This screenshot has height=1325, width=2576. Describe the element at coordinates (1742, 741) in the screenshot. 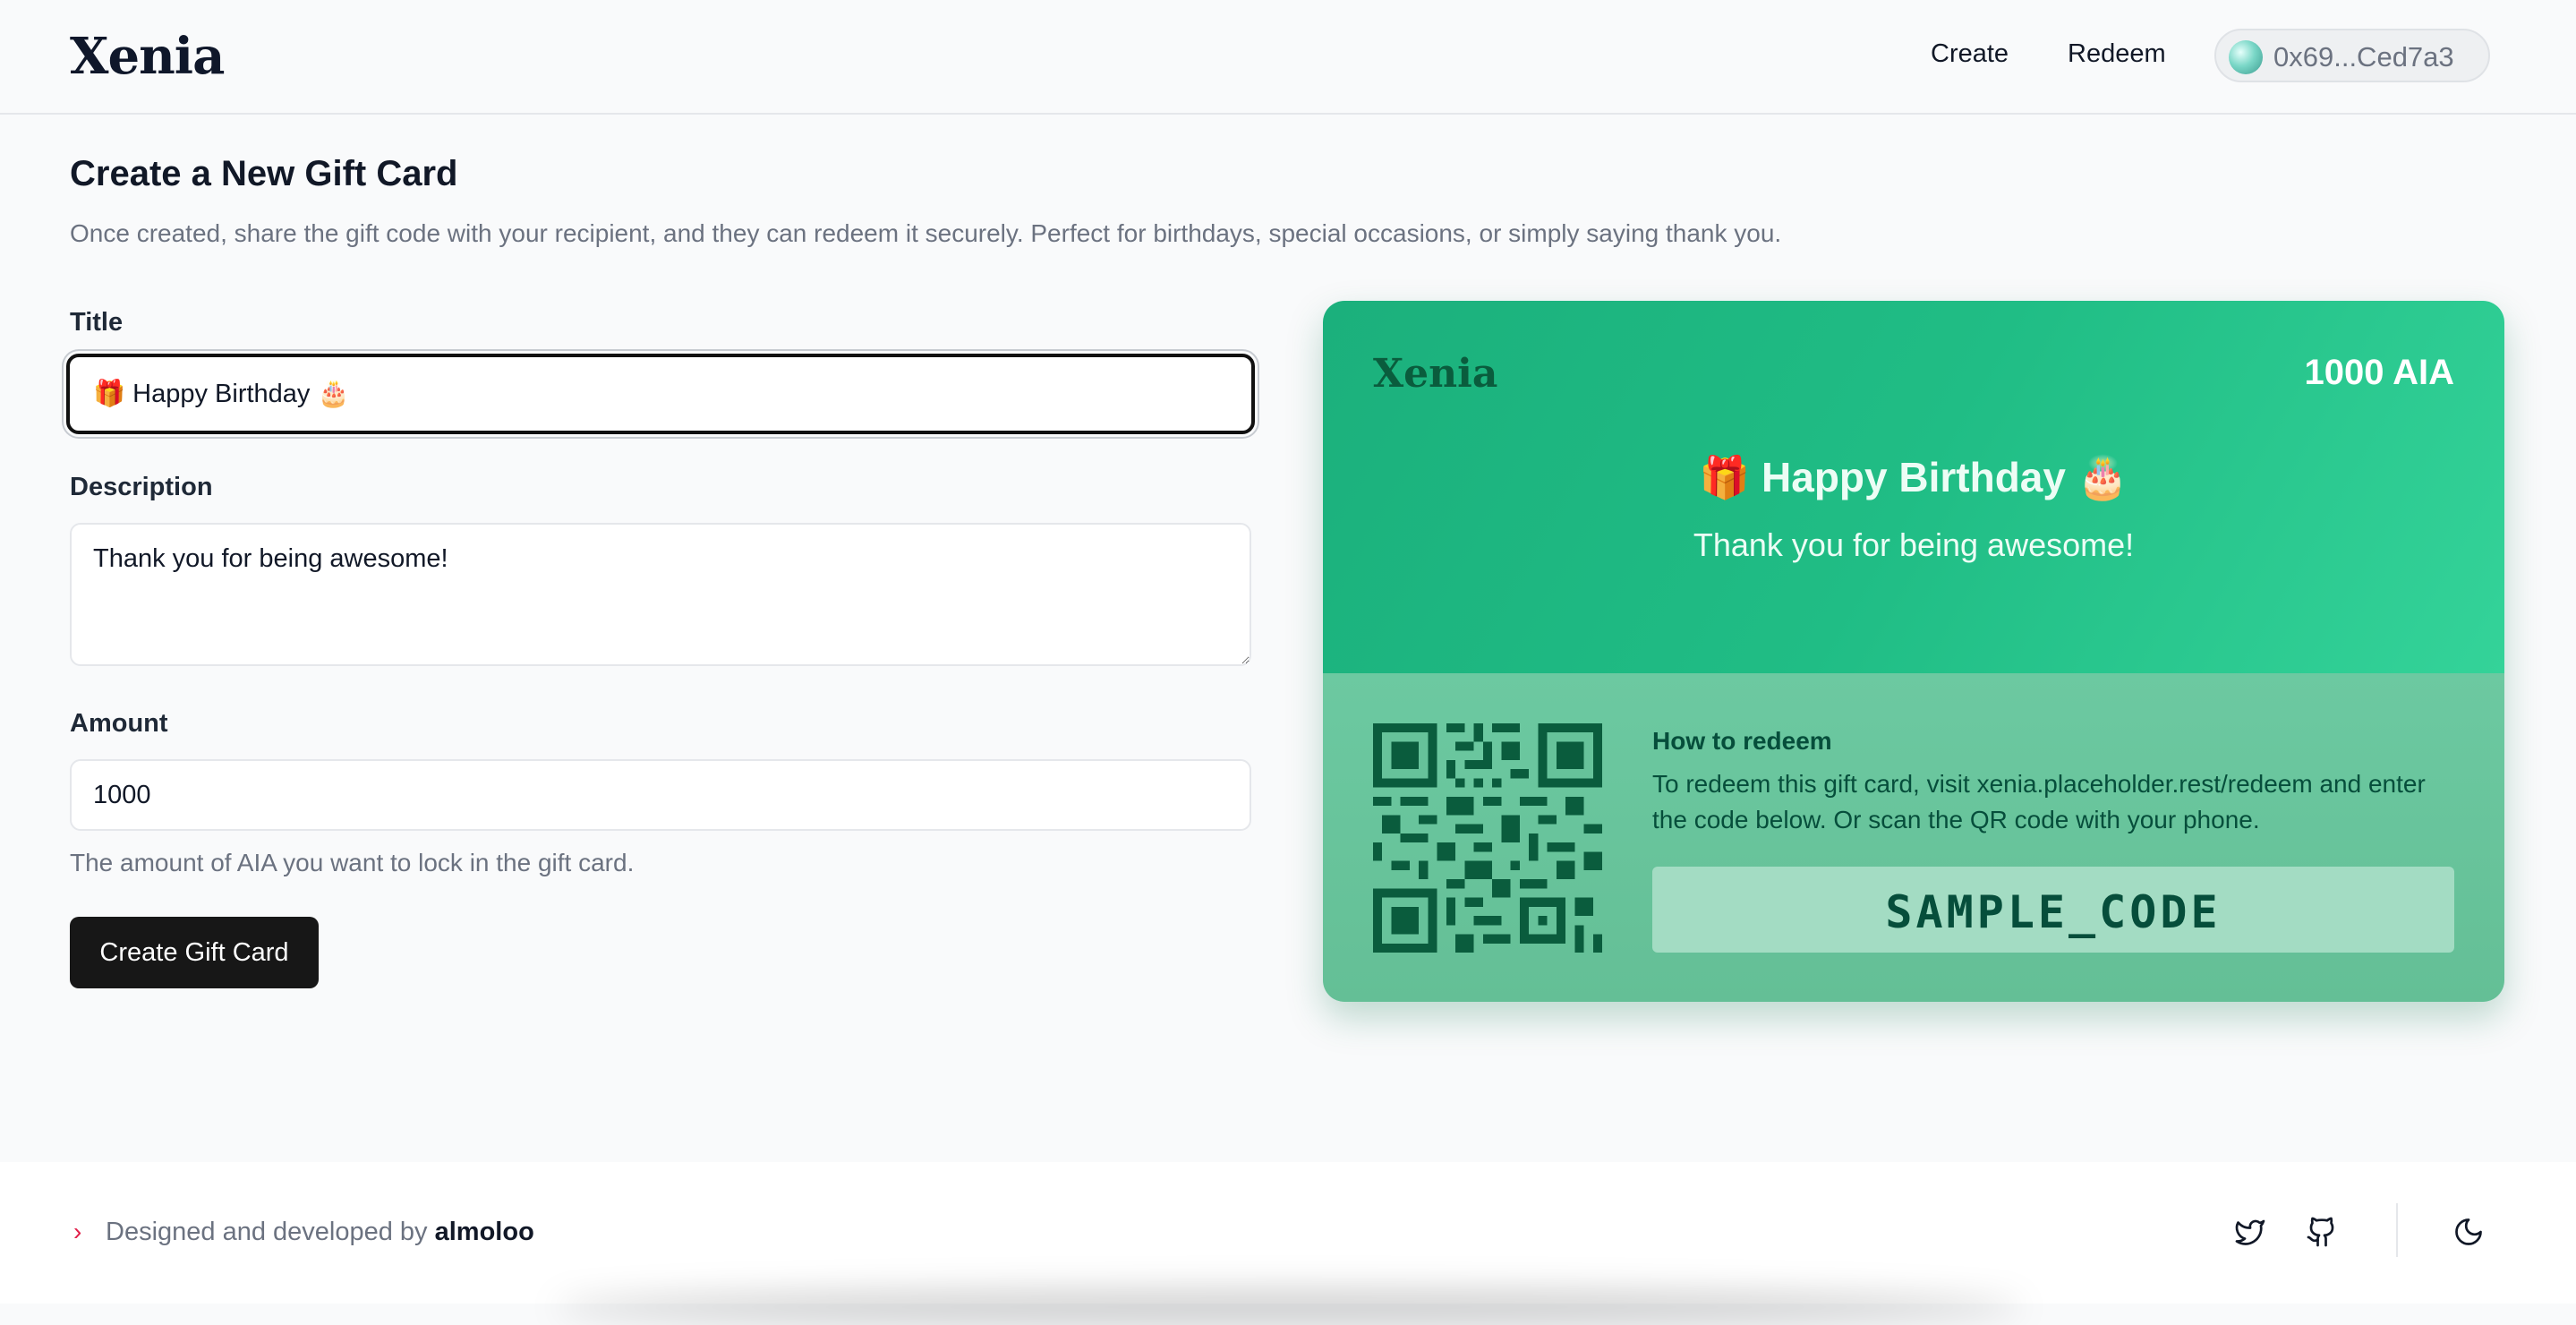

I see `redeem-heading: How to redeem` at that location.